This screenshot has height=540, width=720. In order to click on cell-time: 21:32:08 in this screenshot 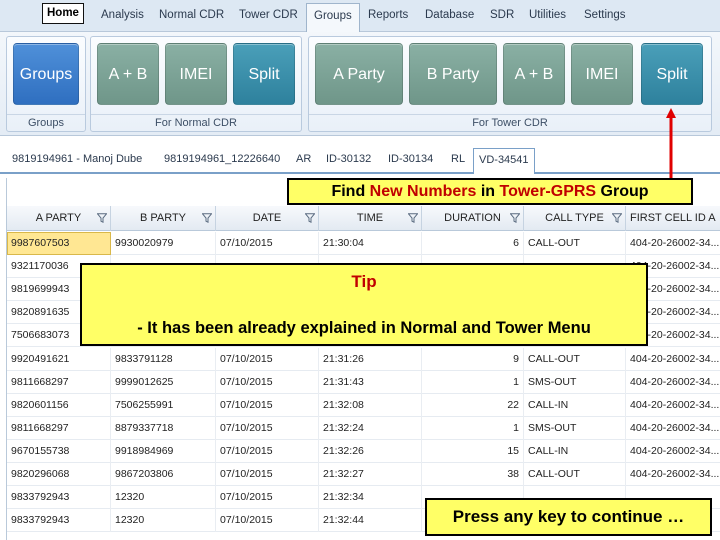, I will do `click(370, 405)`.